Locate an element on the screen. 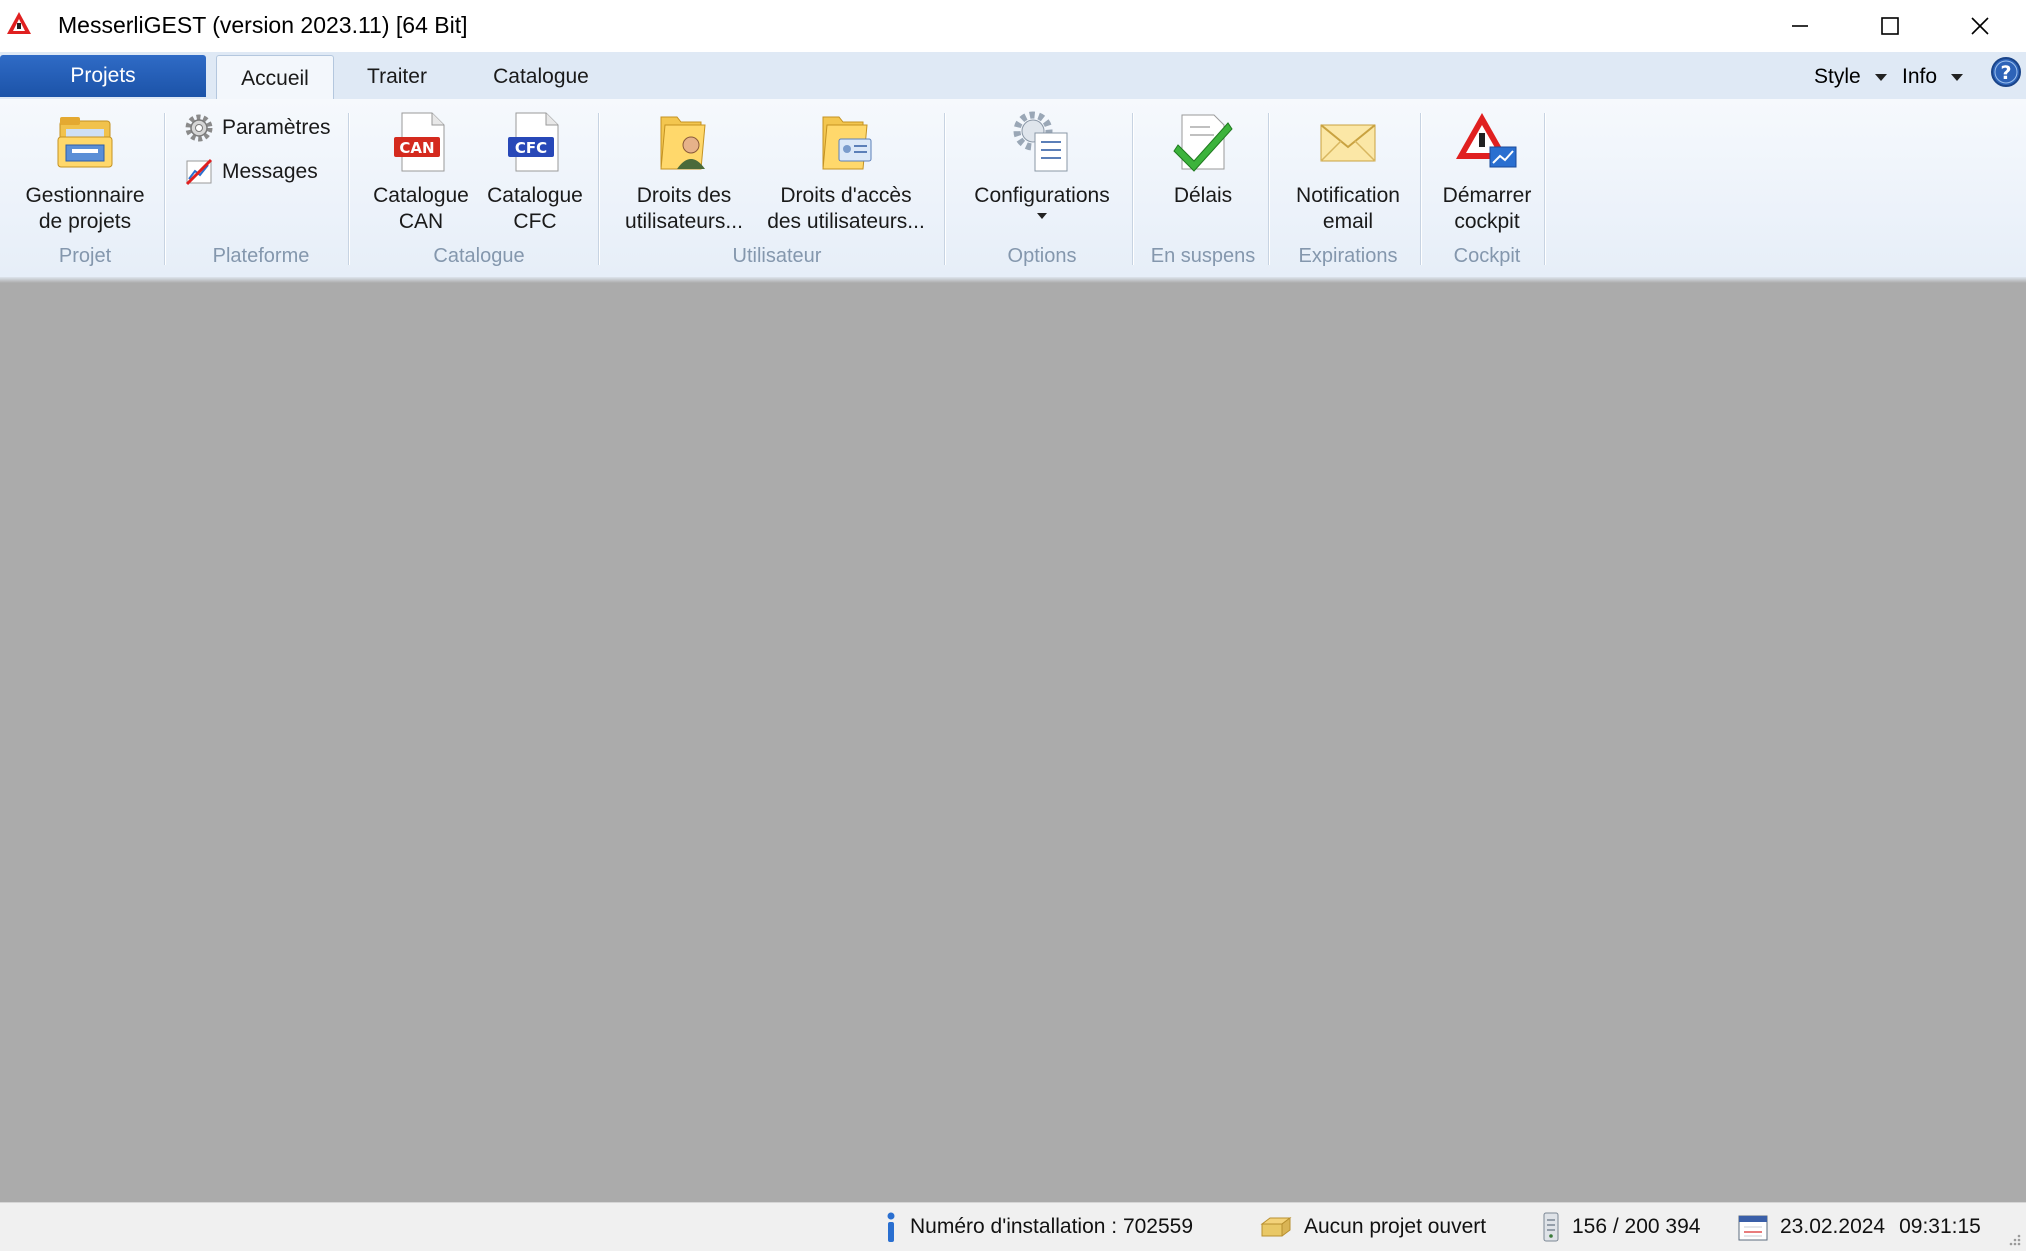 This screenshot has width=2026, height=1251. notification-email-button: Notification email is located at coordinates (1348, 172).